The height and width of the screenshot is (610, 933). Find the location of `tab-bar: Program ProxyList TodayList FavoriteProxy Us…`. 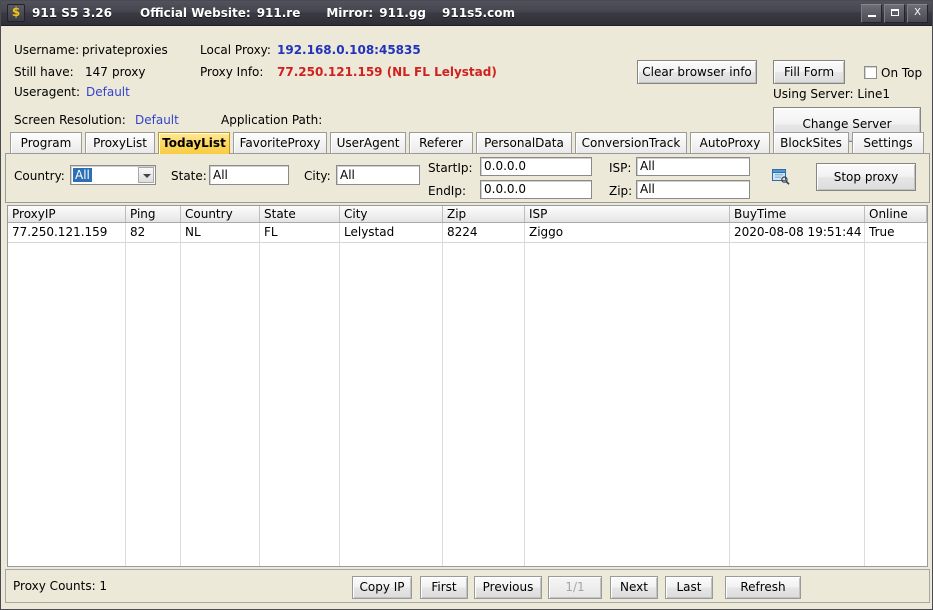

tab-bar: Program ProxyList TodayList FavoriteProxy Us… is located at coordinates (467, 143).